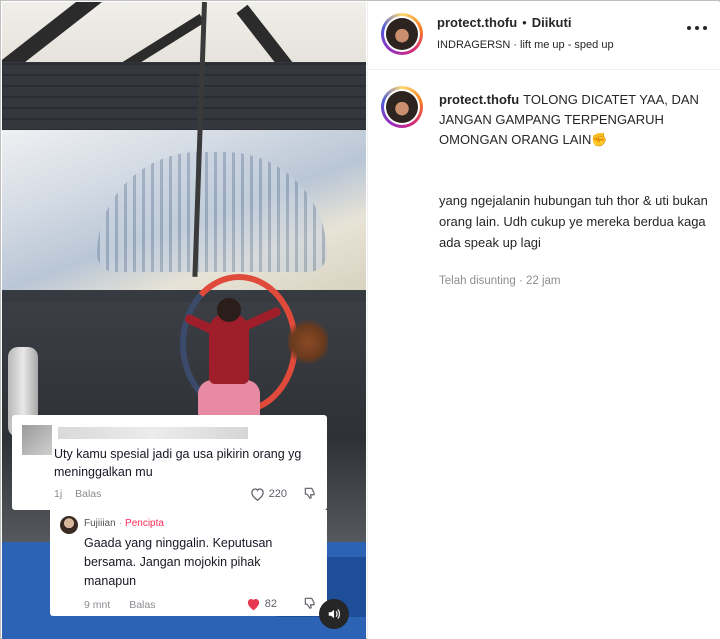 Image resolution: width=720 pixels, height=639 pixels. Describe the element at coordinates (253, 605) in the screenshot. I see `heart-filled-icon` at that location.